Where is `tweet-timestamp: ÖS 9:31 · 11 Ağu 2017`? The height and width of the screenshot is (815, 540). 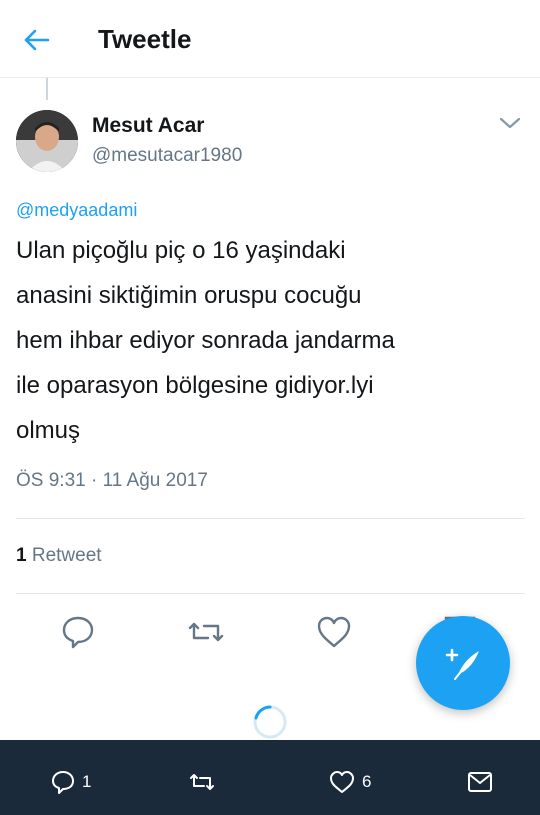
tweet-timestamp: ÖS 9:31 · 11 Ağu 2017 is located at coordinates (112, 480).